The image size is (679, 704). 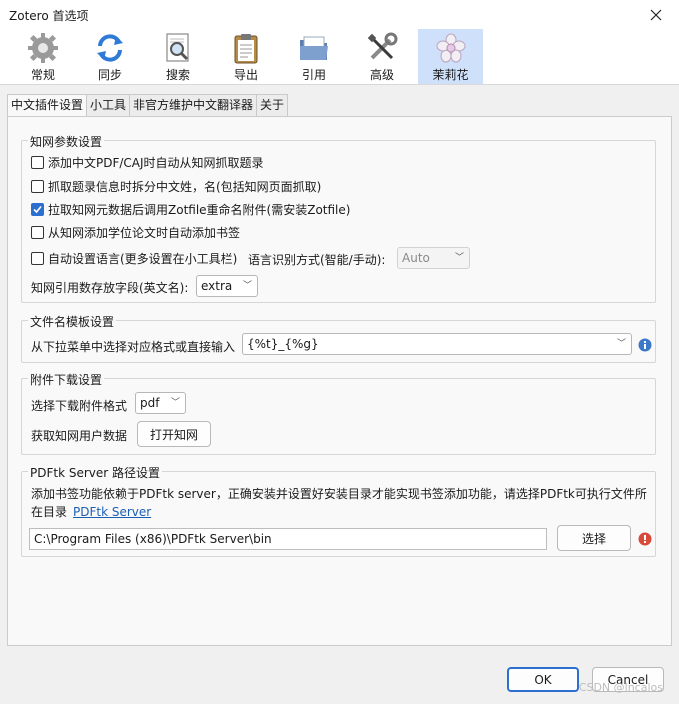 I want to click on download-format-select: pdf ﹀, so click(x=160, y=403).